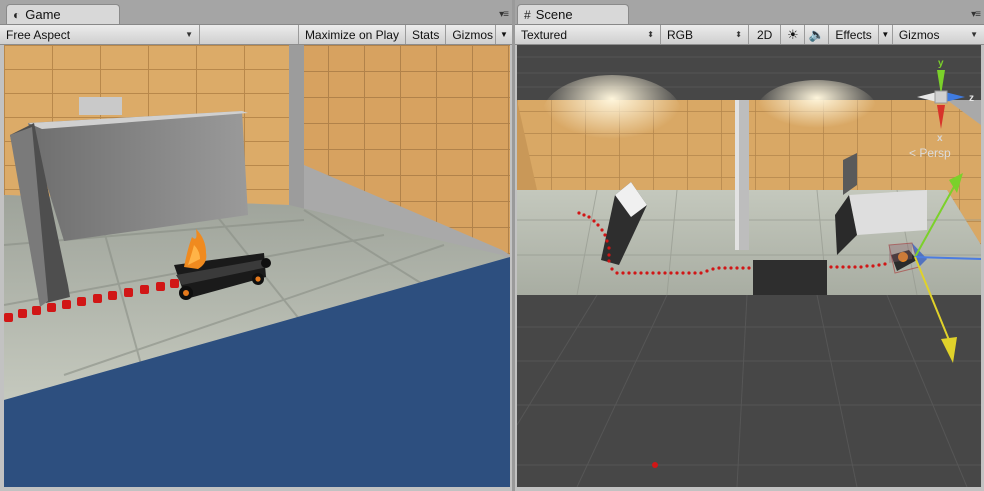  I want to click on 2d-toggle-button: 2D, so click(765, 34).